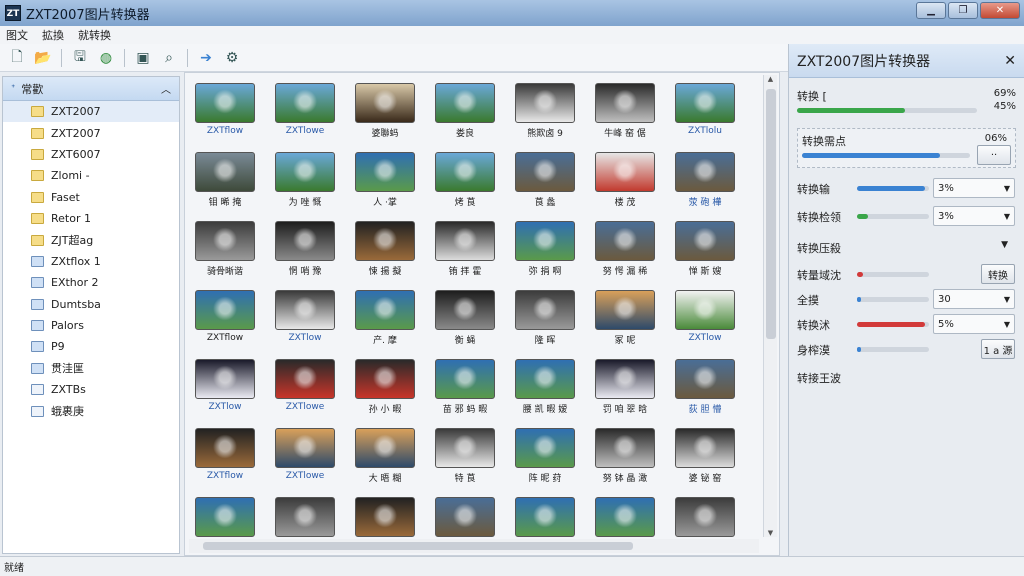 This screenshot has width=1024, height=576. Describe the element at coordinates (143, 58) in the screenshot. I see `monitor-icon: ▣` at that location.